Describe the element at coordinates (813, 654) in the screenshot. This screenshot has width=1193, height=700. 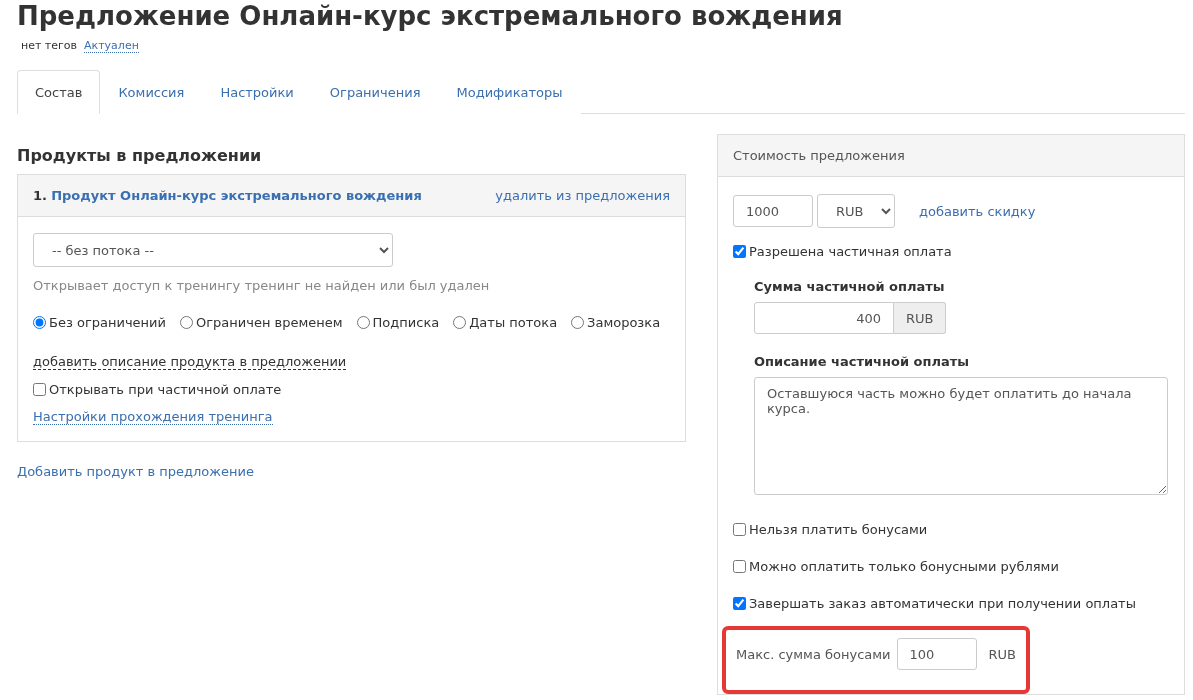
I see `field-label: Макс. сумма бонусами` at that location.